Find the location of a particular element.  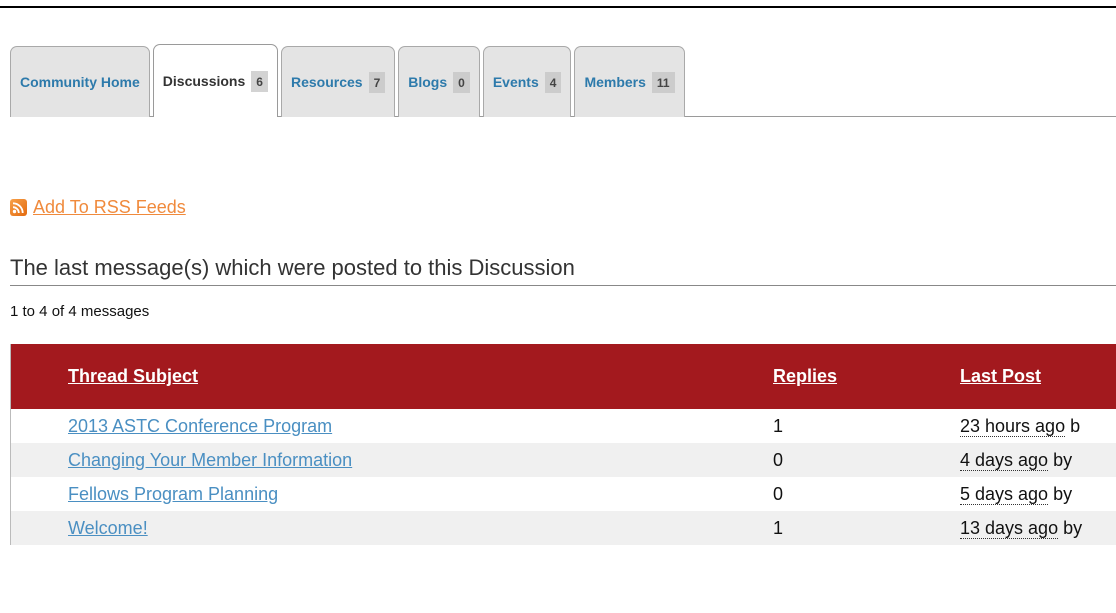

tab-count-badge: 7 is located at coordinates (377, 82).